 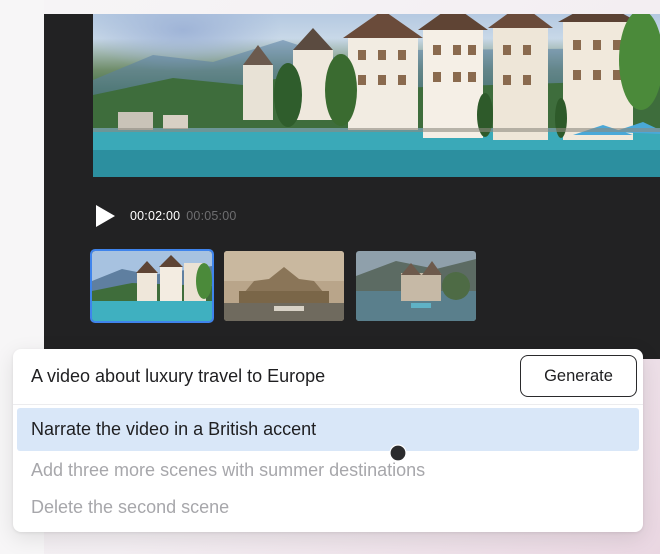 I want to click on scene-thumbnails, so click(x=283, y=286).